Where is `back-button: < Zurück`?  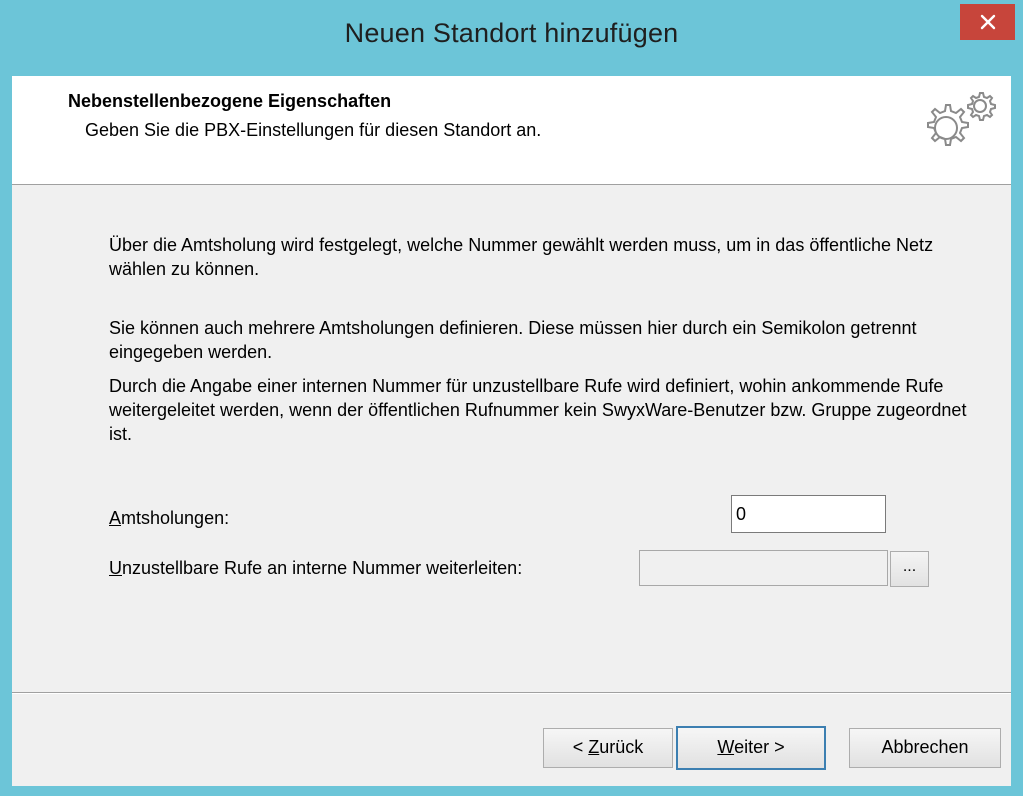
back-button: < Zurück is located at coordinates (608, 748).